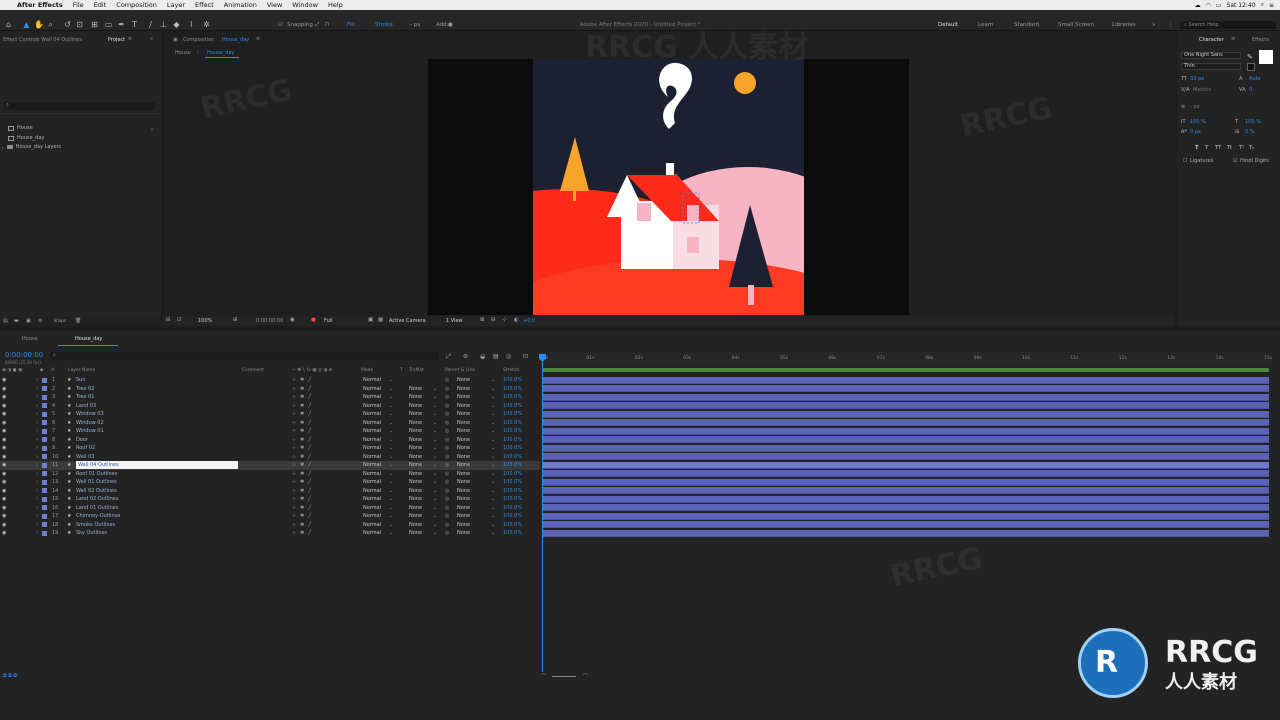  What do you see at coordinates (81, 370) in the screenshot?
I see `layer-name-header: Layer Name` at bounding box center [81, 370].